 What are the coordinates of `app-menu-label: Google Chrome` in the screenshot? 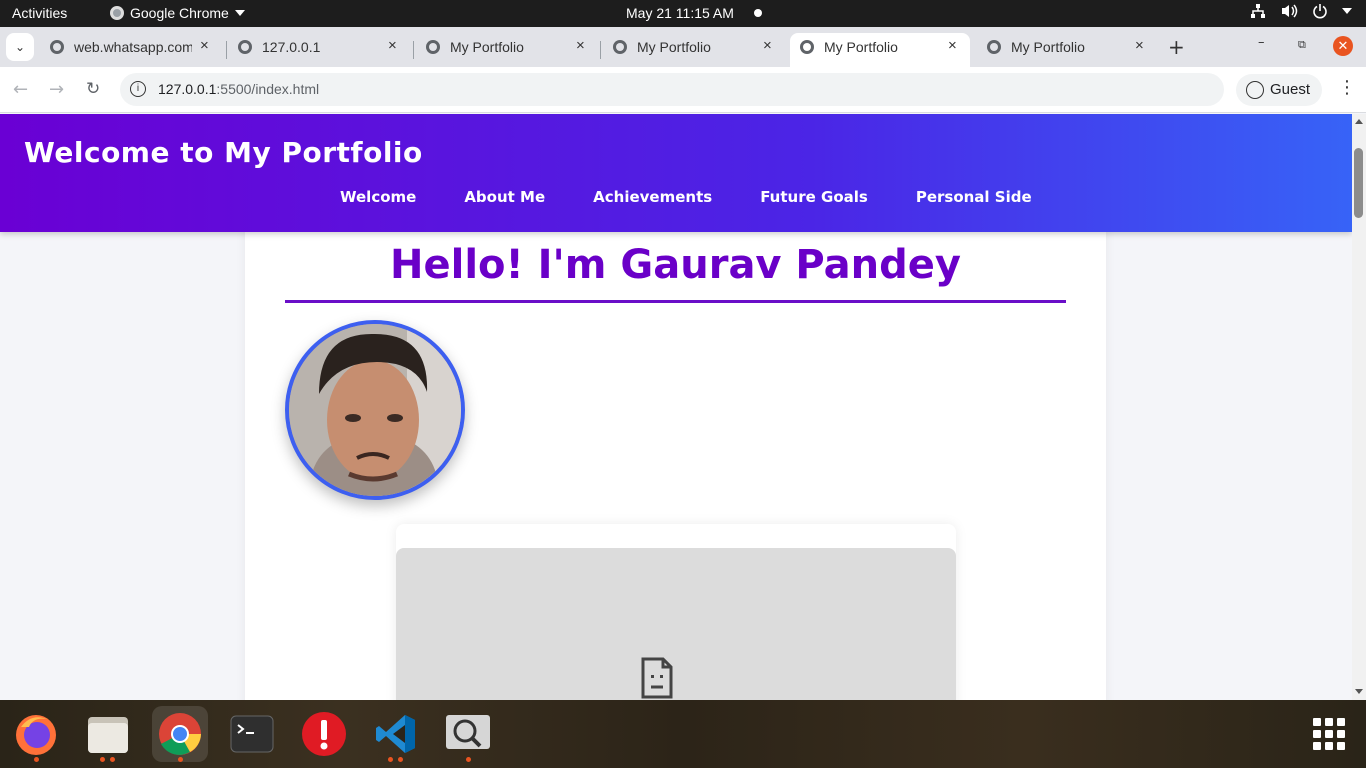 It's located at (179, 13).